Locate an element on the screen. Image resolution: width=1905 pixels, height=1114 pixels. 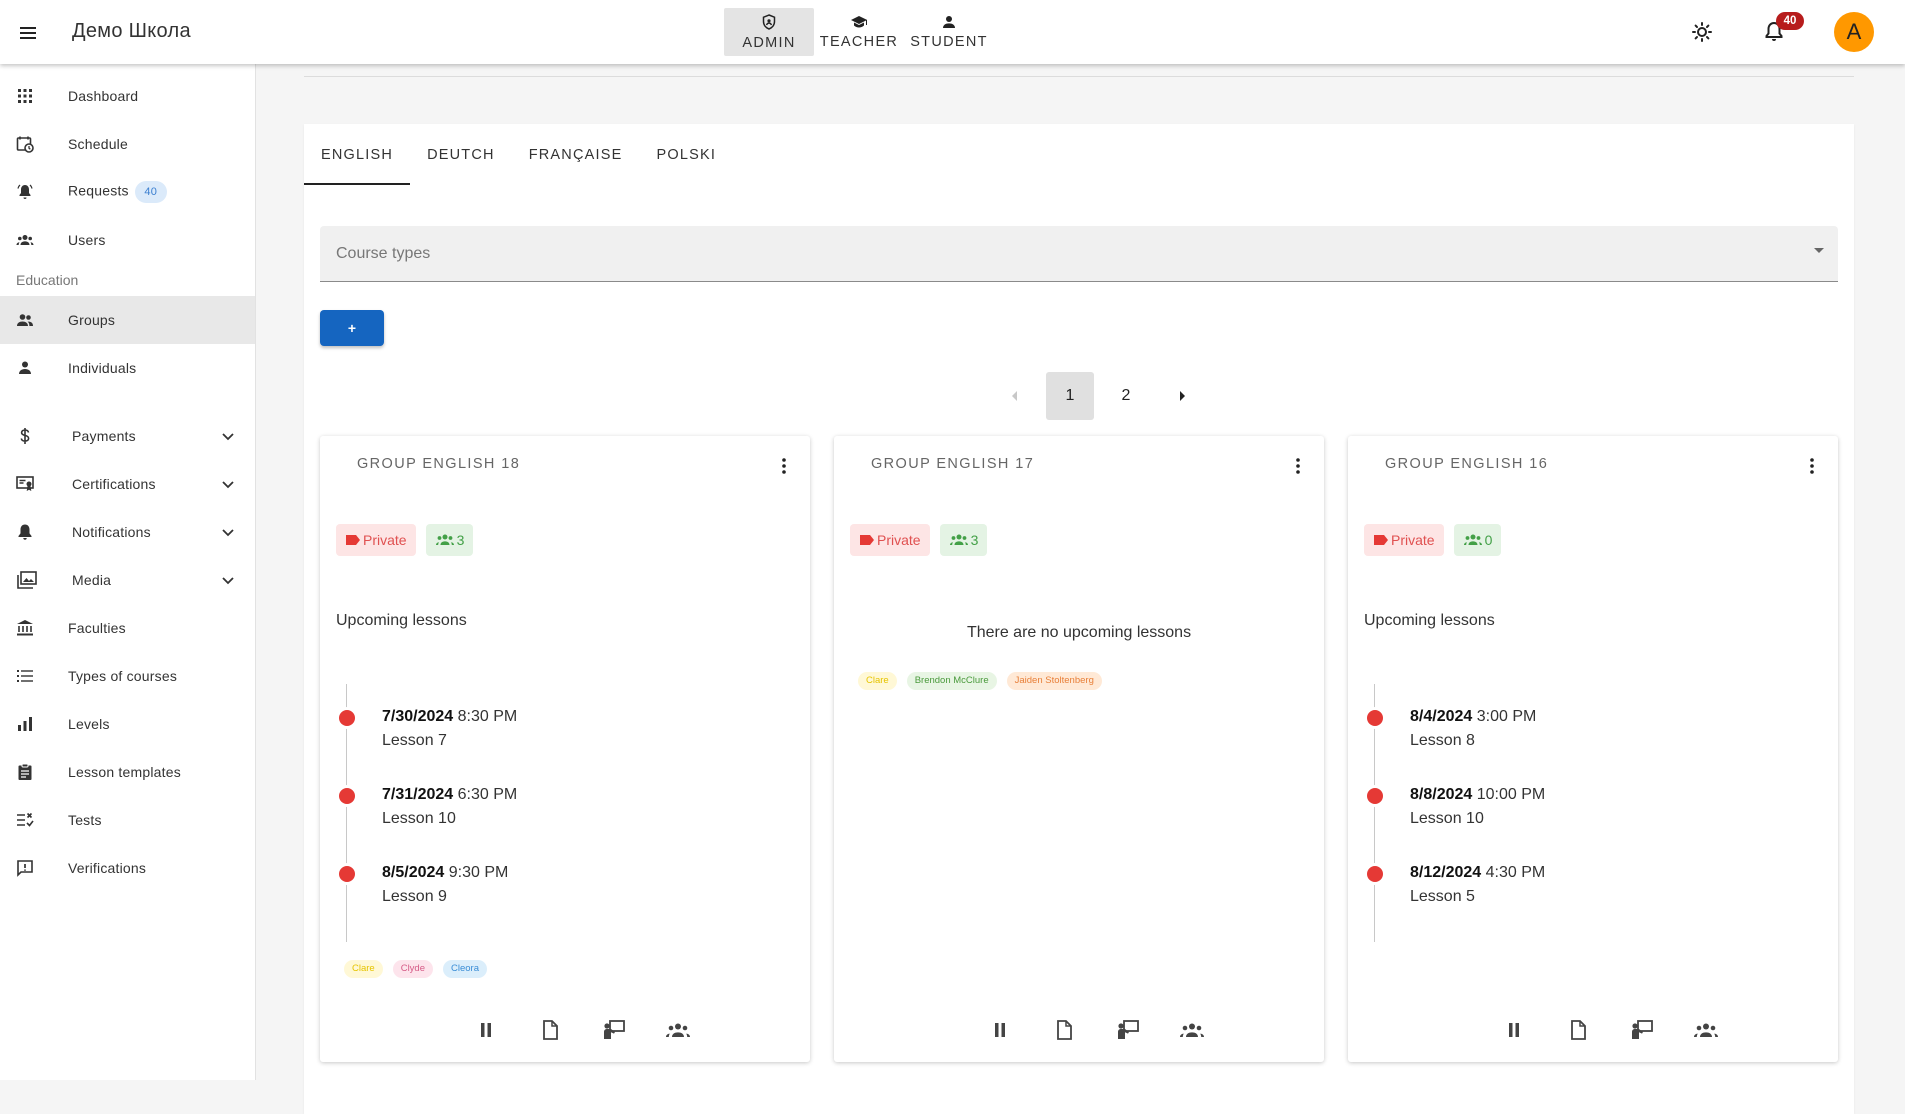
tab-francaise: FRANÇAISE is located at coordinates (576, 154).